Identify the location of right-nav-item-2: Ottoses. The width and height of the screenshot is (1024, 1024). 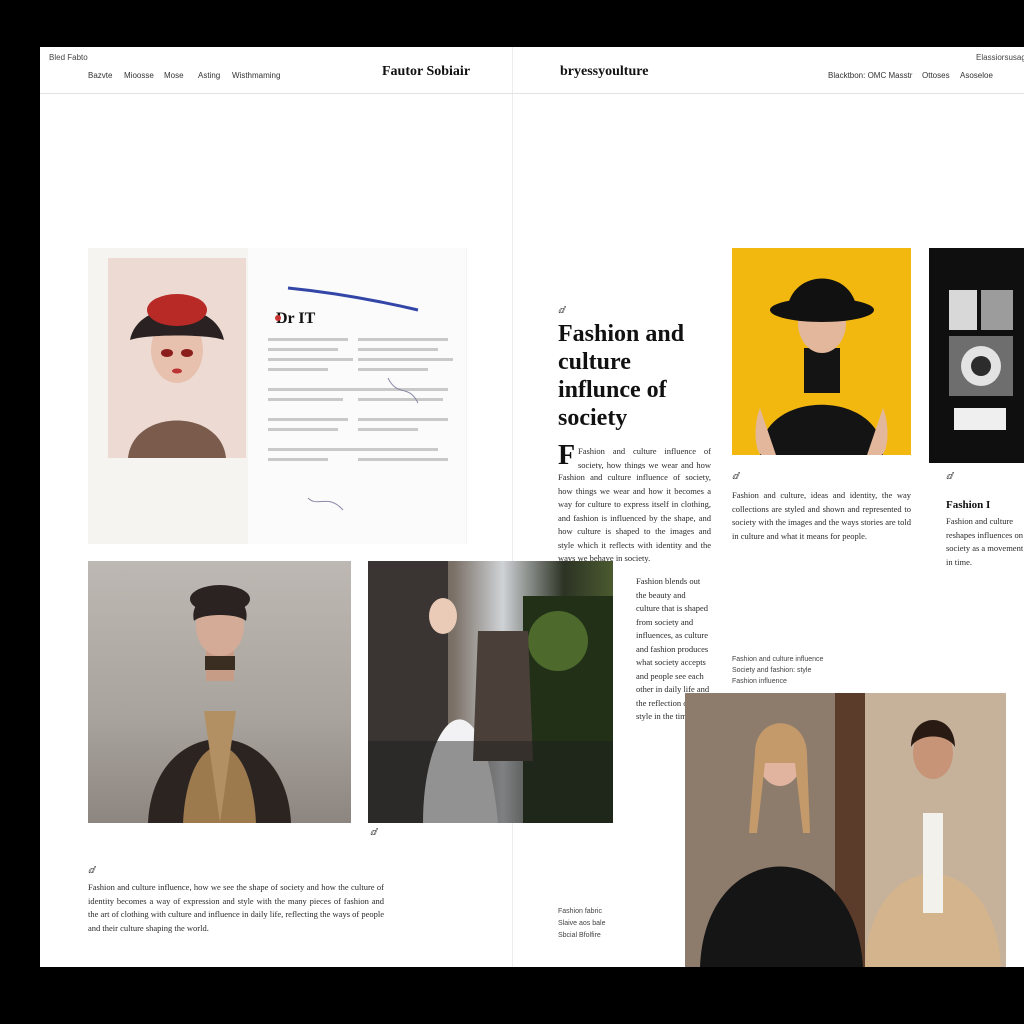
(936, 75).